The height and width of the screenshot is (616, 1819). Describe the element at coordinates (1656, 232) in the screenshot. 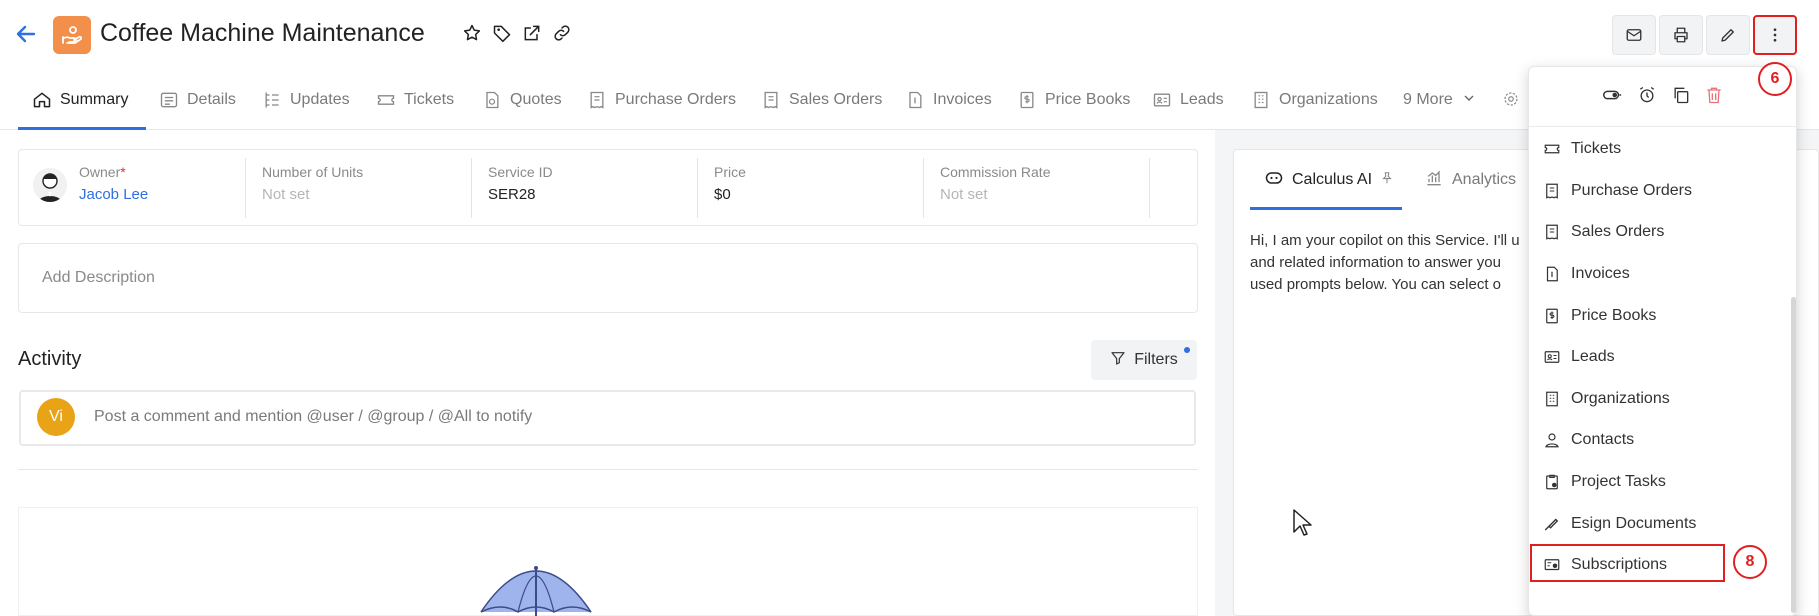

I see `menu-item-sales-orders: Sales Orders` at that location.